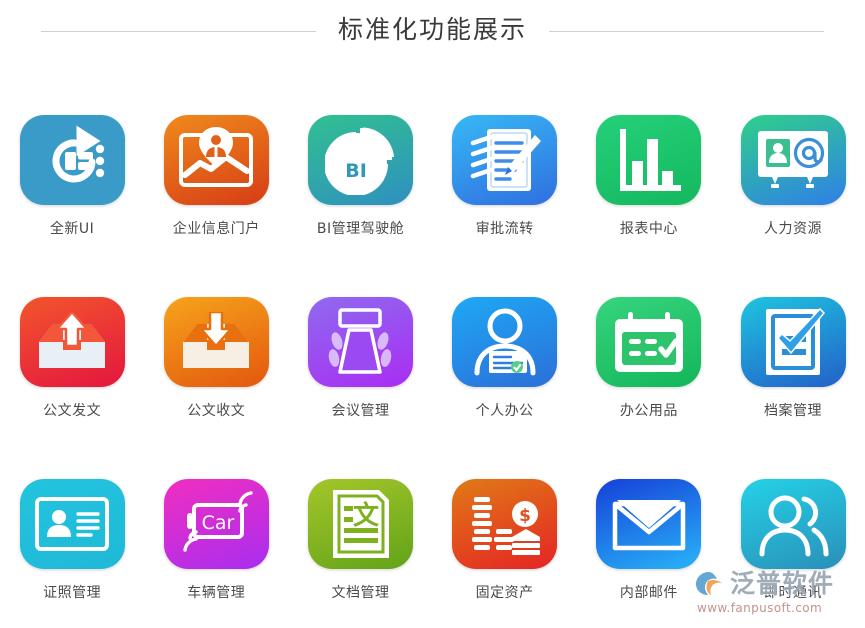 This screenshot has height=628, width=865. I want to click on feature-cell-personal-office: 个人办公, so click(505, 329).